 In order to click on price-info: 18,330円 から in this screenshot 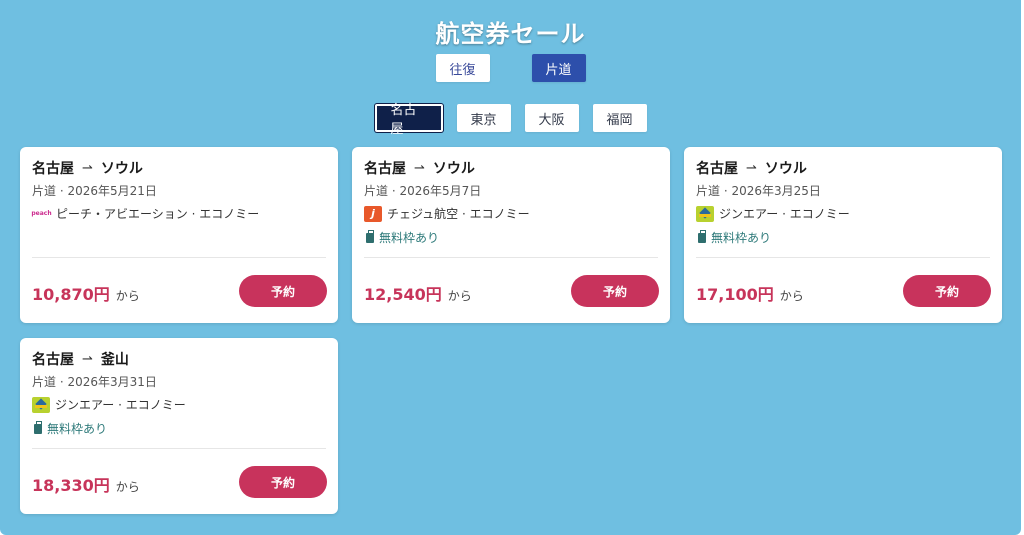, I will do `click(86, 484)`.